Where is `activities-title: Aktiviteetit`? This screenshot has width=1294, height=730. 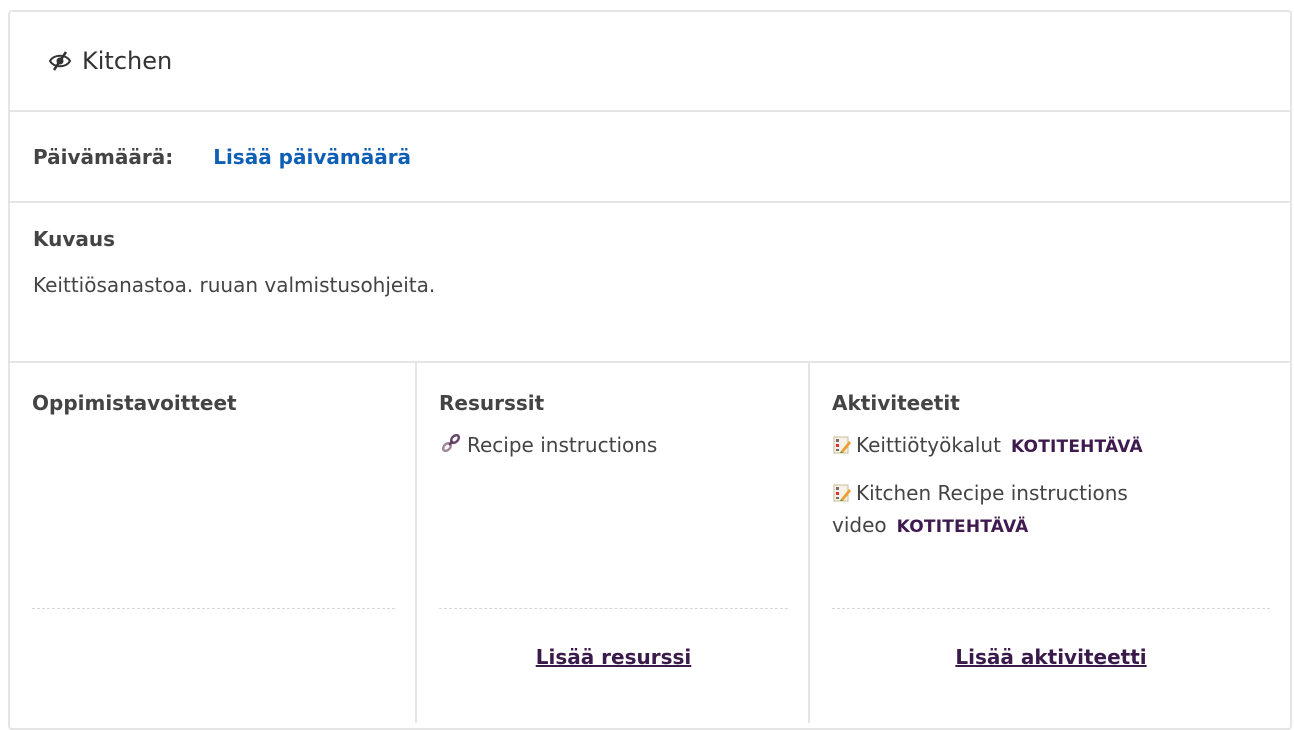
activities-title: Aktiviteetit is located at coordinates (896, 403).